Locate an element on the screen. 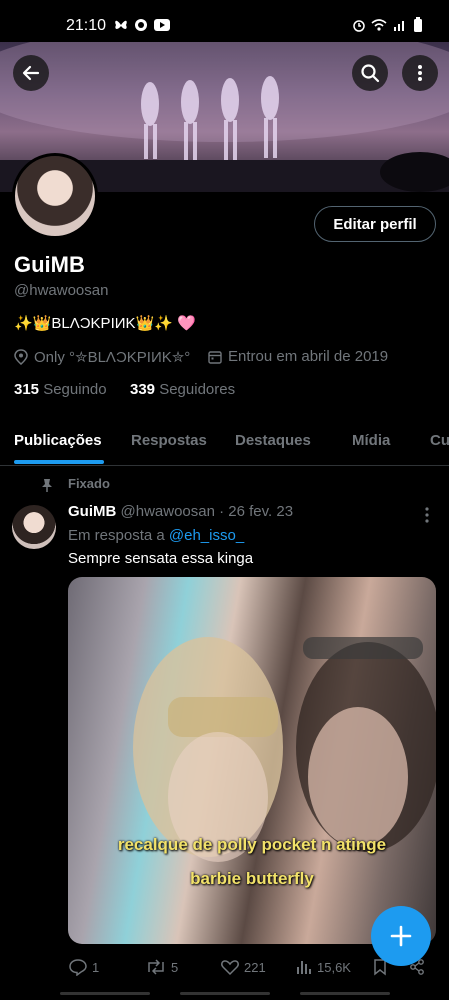 This screenshot has height=1000, width=449. post-header: GuiMB @hwawoosan · 26 fev. 23 is located at coordinates (180, 511).